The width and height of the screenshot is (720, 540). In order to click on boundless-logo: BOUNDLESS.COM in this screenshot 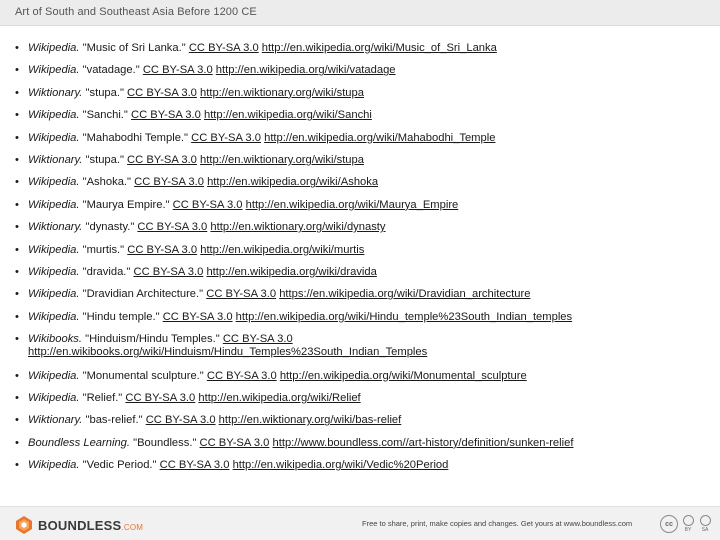, I will do `click(78, 525)`.